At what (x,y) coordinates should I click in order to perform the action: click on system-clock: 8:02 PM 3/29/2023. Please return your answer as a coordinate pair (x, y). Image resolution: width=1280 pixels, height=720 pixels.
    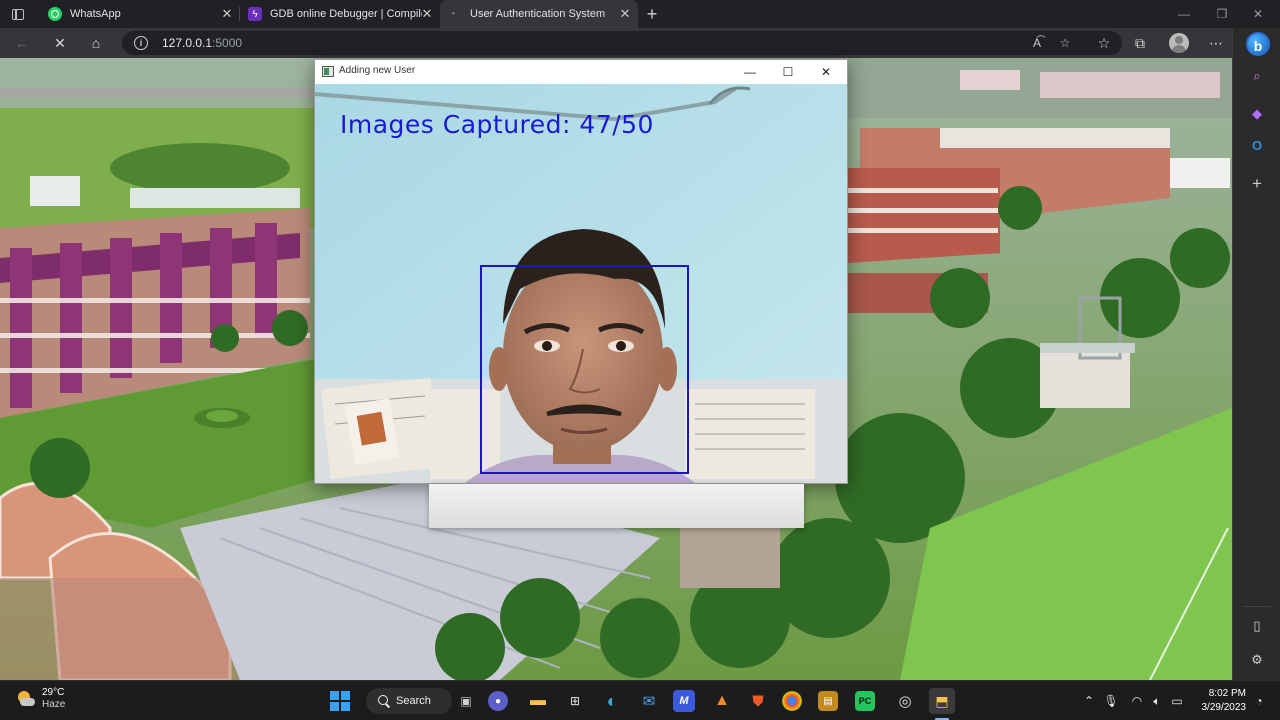
    Looking at the image, I should click on (1221, 701).